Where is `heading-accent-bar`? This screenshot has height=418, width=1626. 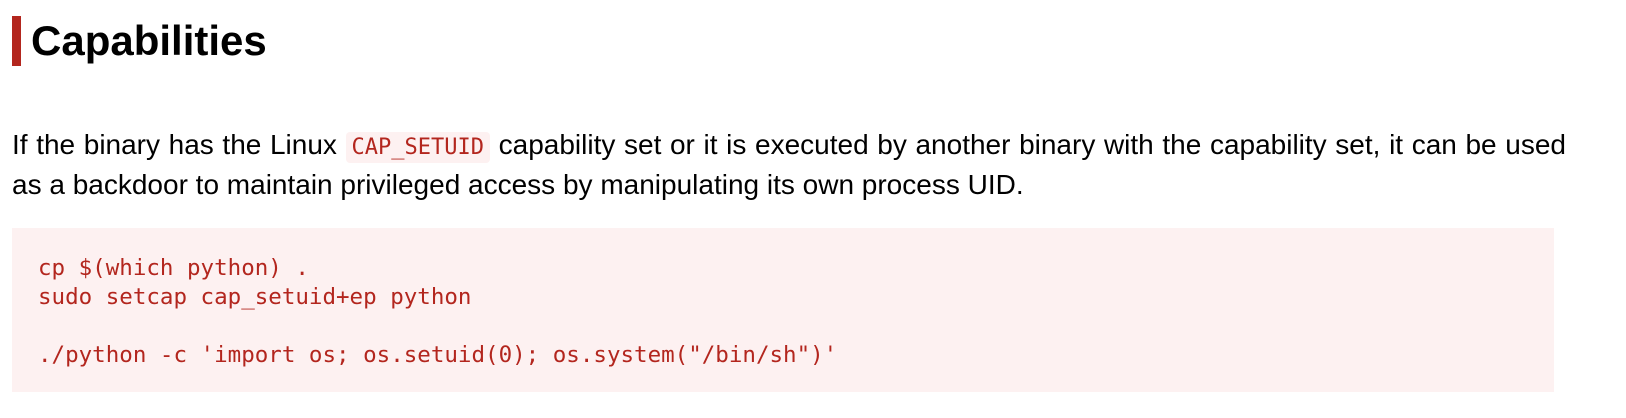
heading-accent-bar is located at coordinates (16, 41).